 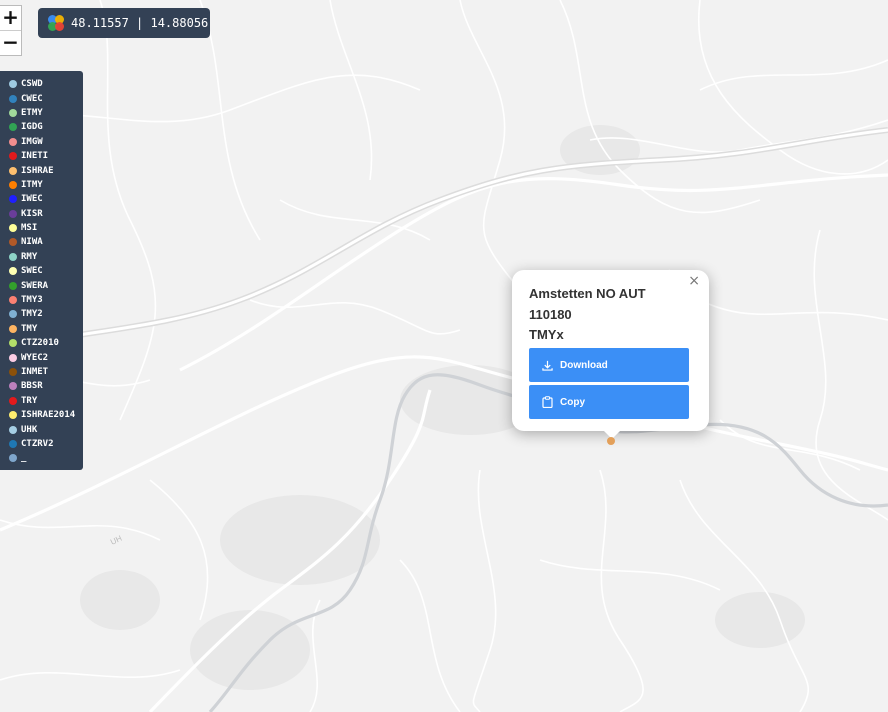 I want to click on legend-item: CWEC, so click(x=41, y=98).